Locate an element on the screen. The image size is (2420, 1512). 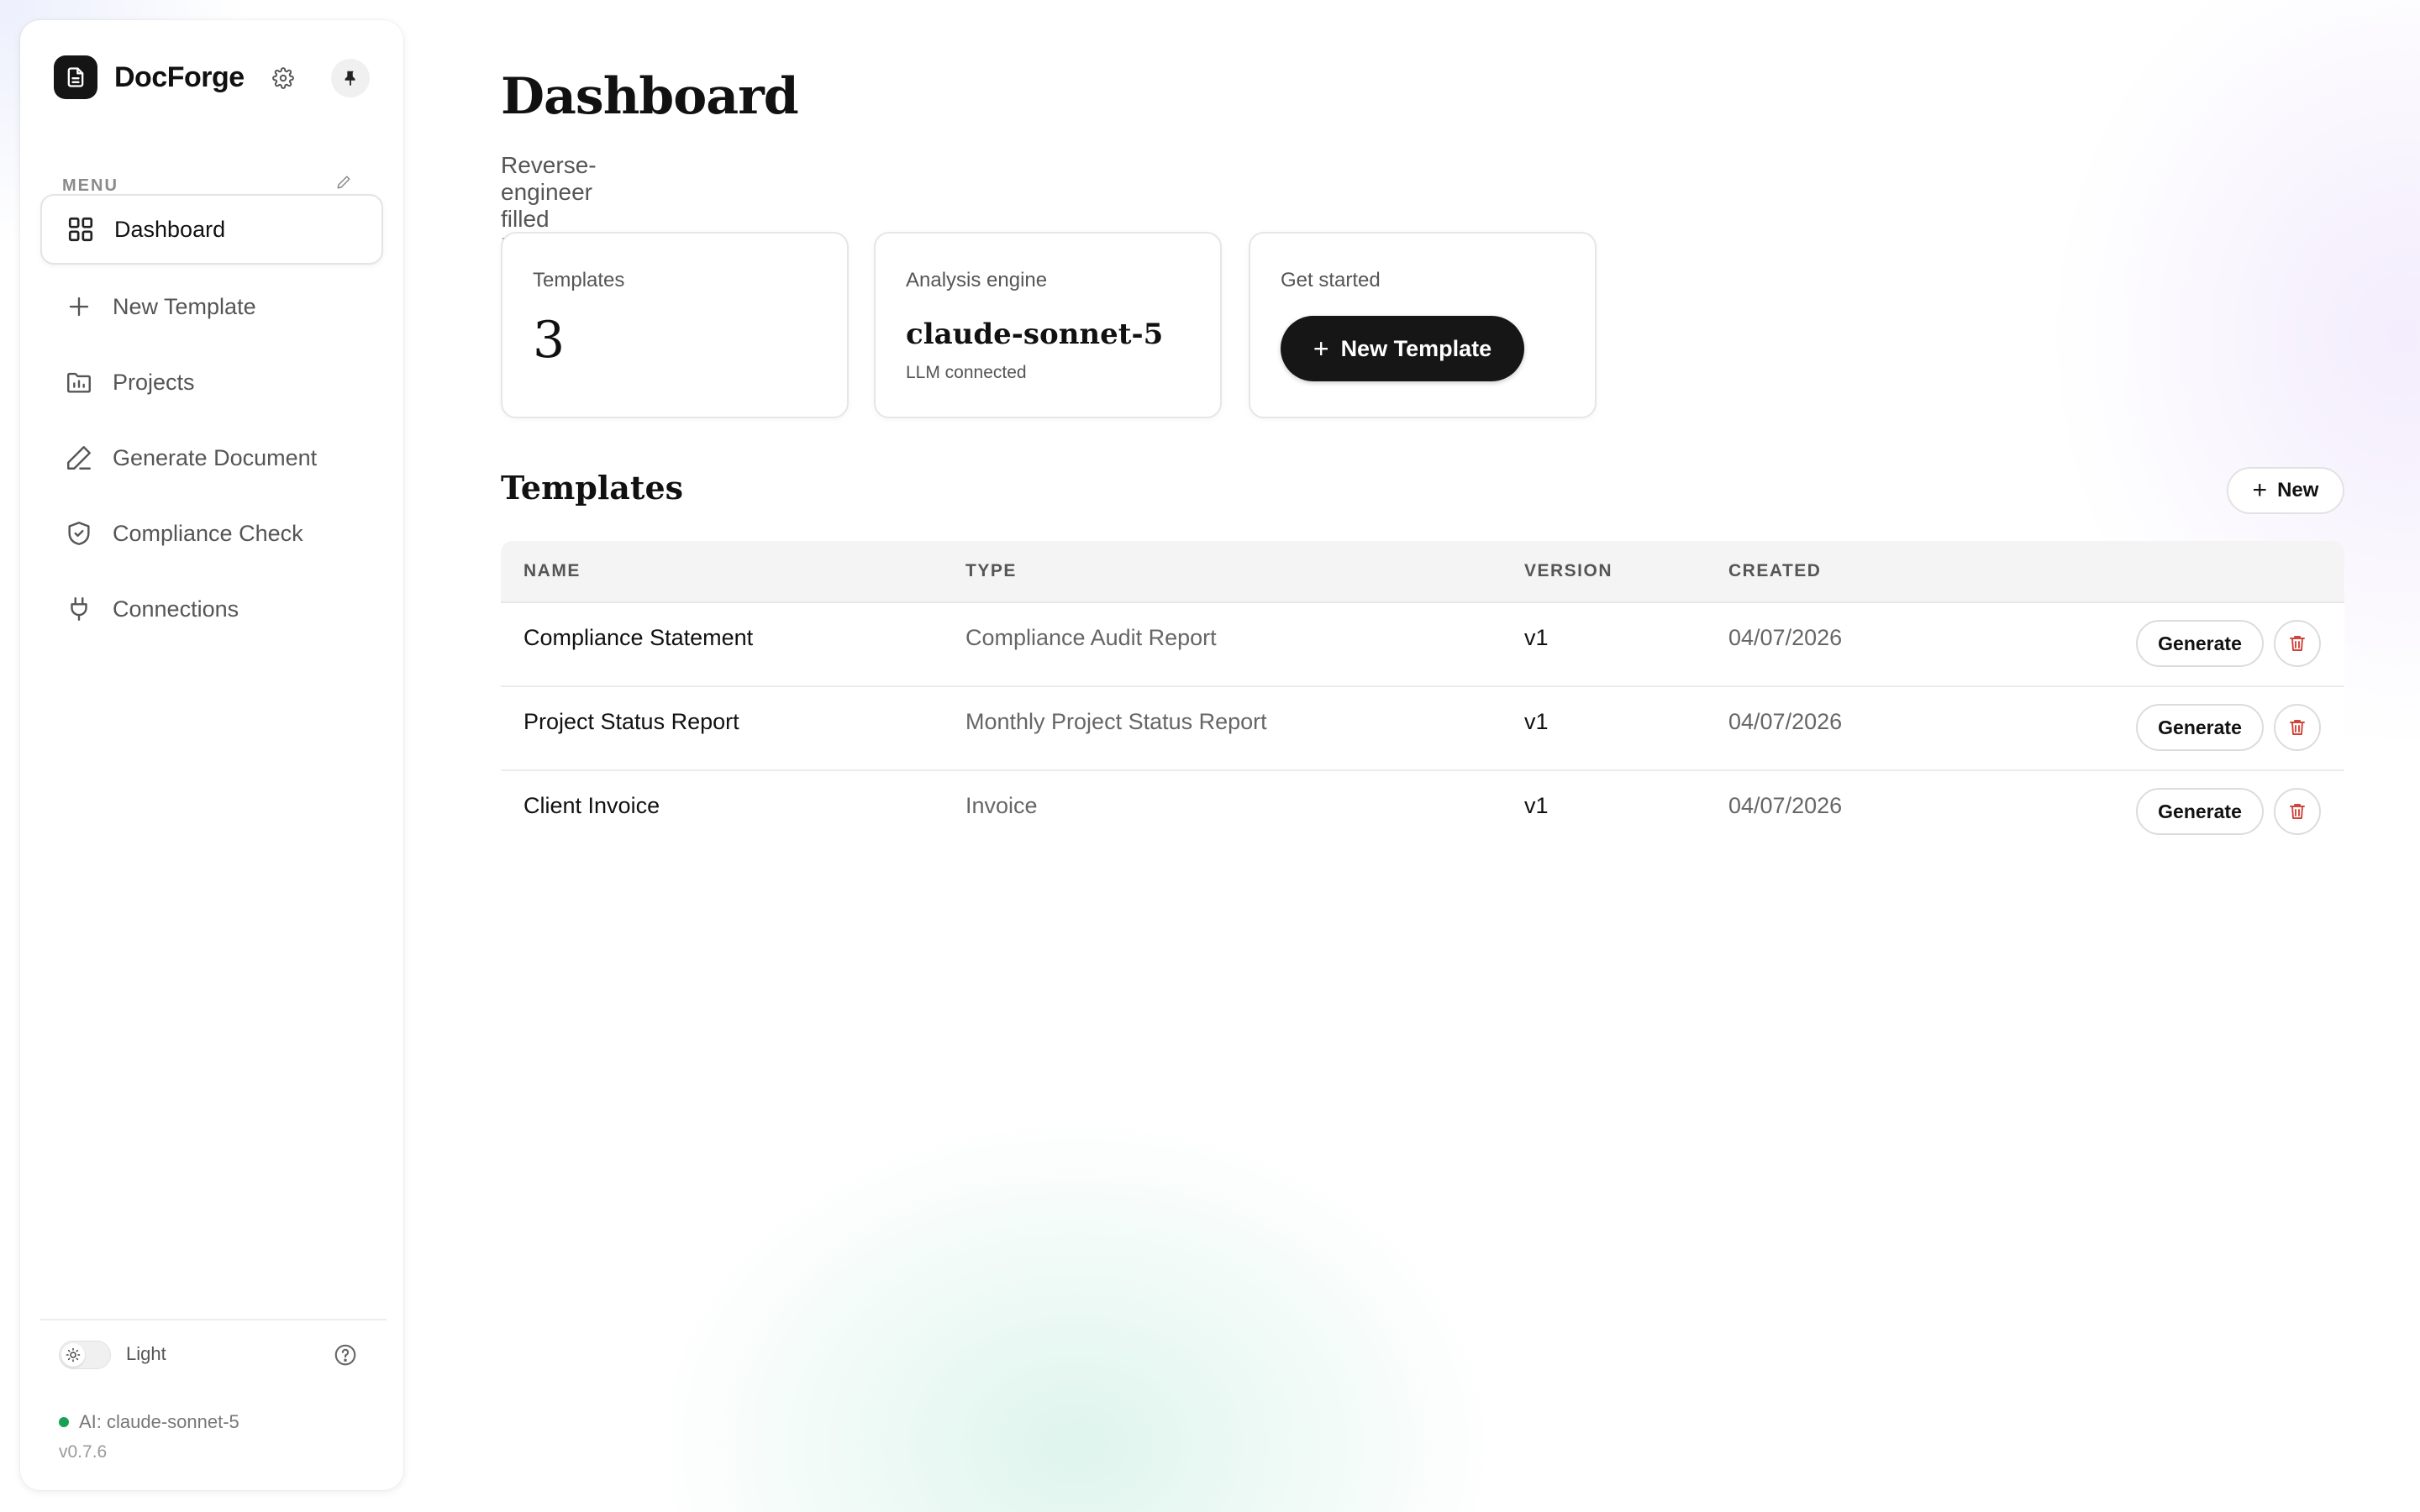
sidebar-item-connections: Connections is located at coordinates (211, 609).